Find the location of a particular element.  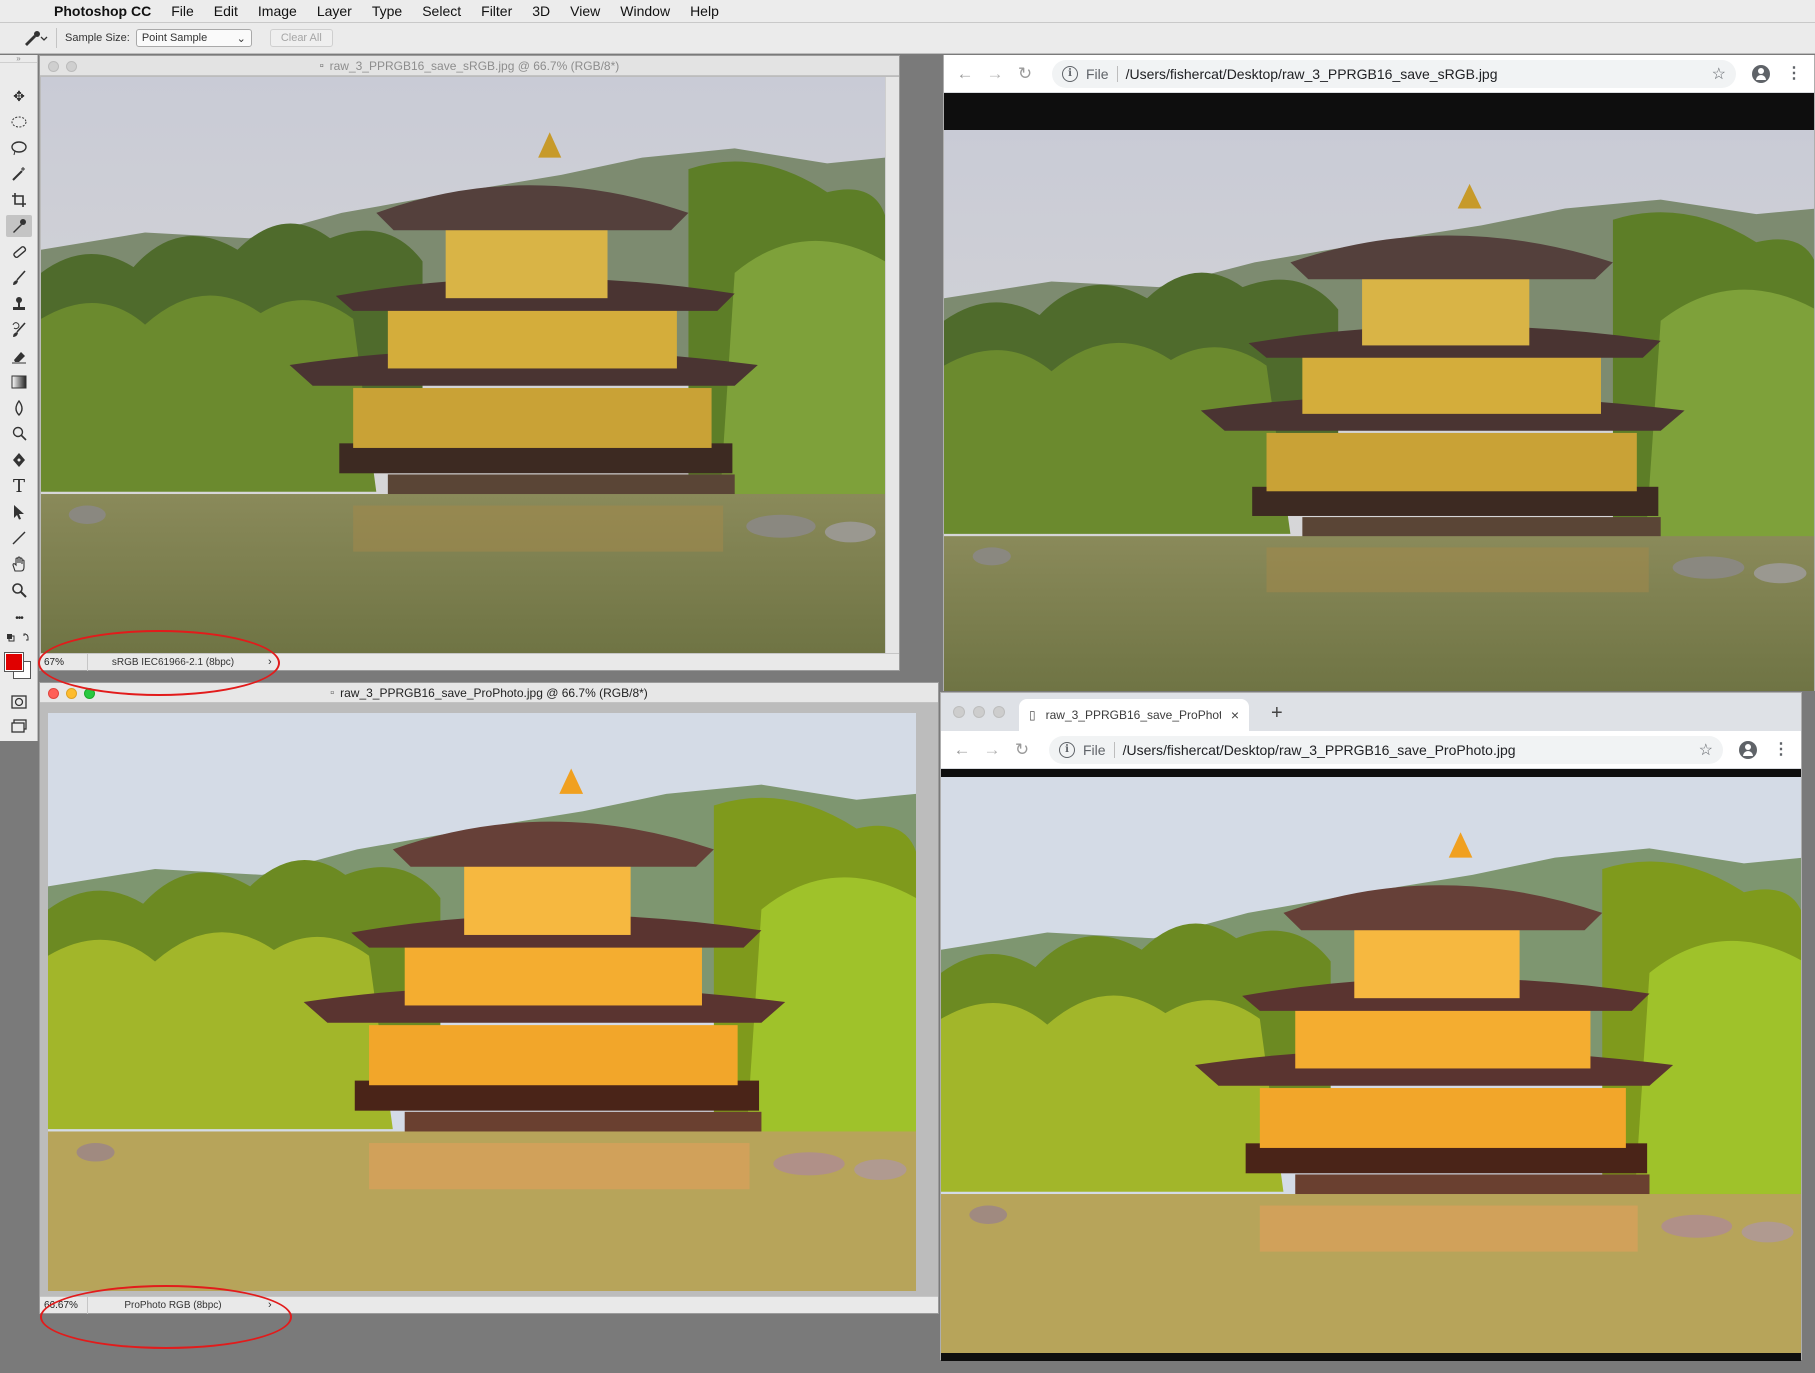

sample-size-label: Sample Size: is located at coordinates (97, 38).